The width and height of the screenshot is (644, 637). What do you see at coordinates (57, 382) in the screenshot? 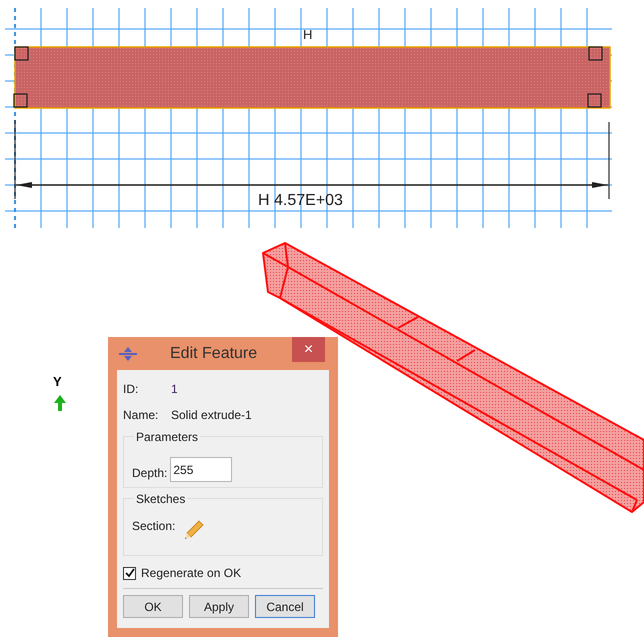
I see `axis-label: Y` at bounding box center [57, 382].